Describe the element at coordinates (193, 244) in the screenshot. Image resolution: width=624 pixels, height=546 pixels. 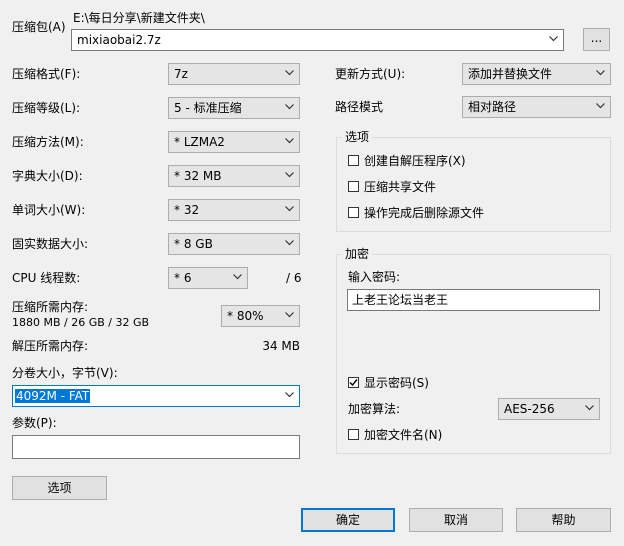
I see `solid-value: * 8 GB` at that location.